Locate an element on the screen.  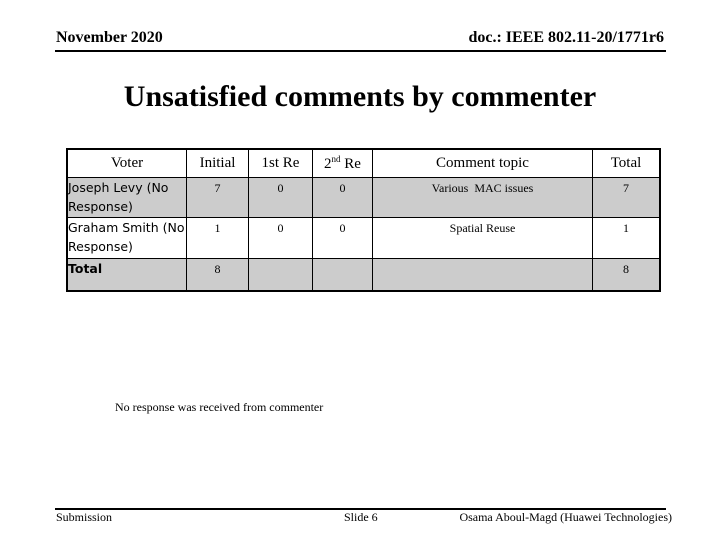
cell-total: 7 is located at coordinates (626, 197).